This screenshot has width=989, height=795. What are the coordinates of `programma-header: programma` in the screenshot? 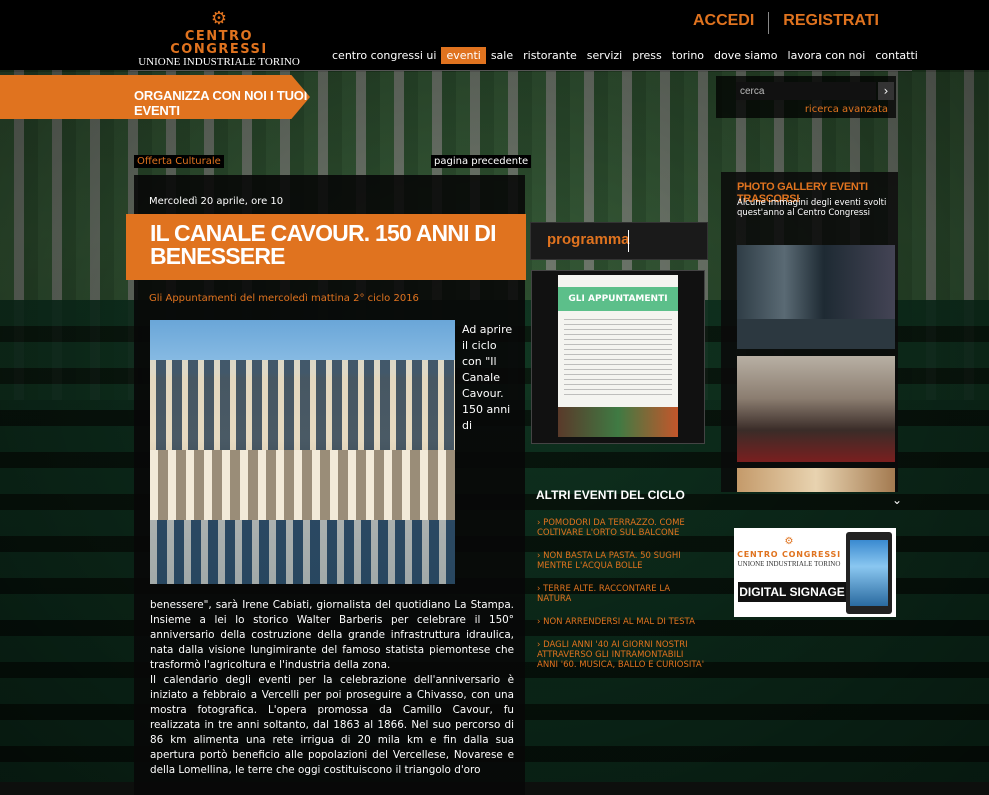 It's located at (619, 241).